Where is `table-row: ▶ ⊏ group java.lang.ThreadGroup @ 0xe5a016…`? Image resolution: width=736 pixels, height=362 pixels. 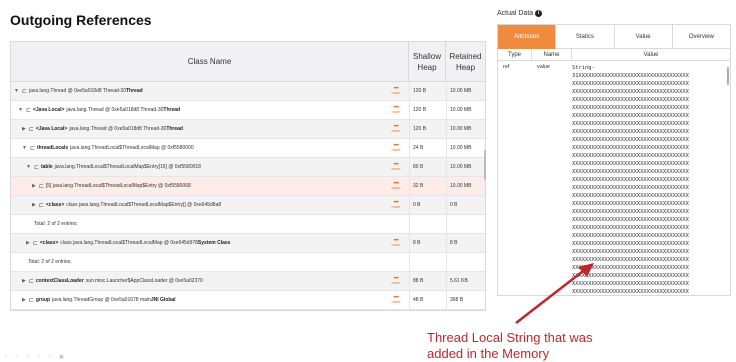 table-row: ▶ ⊏ group java.lang.ThreadGroup @ 0xe5a016… is located at coordinates (248, 300).